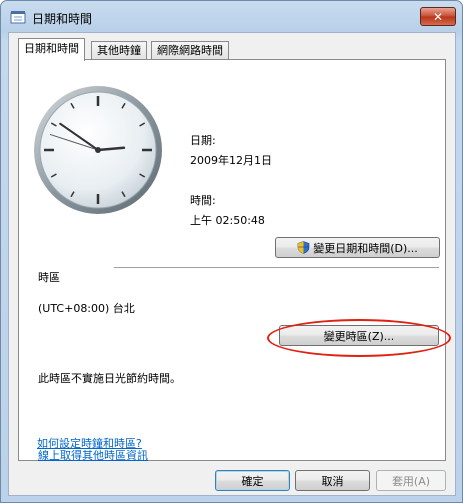 This screenshot has height=503, width=463. What do you see at coordinates (303, 247) in the screenshot?
I see `shield-icon` at bounding box center [303, 247].